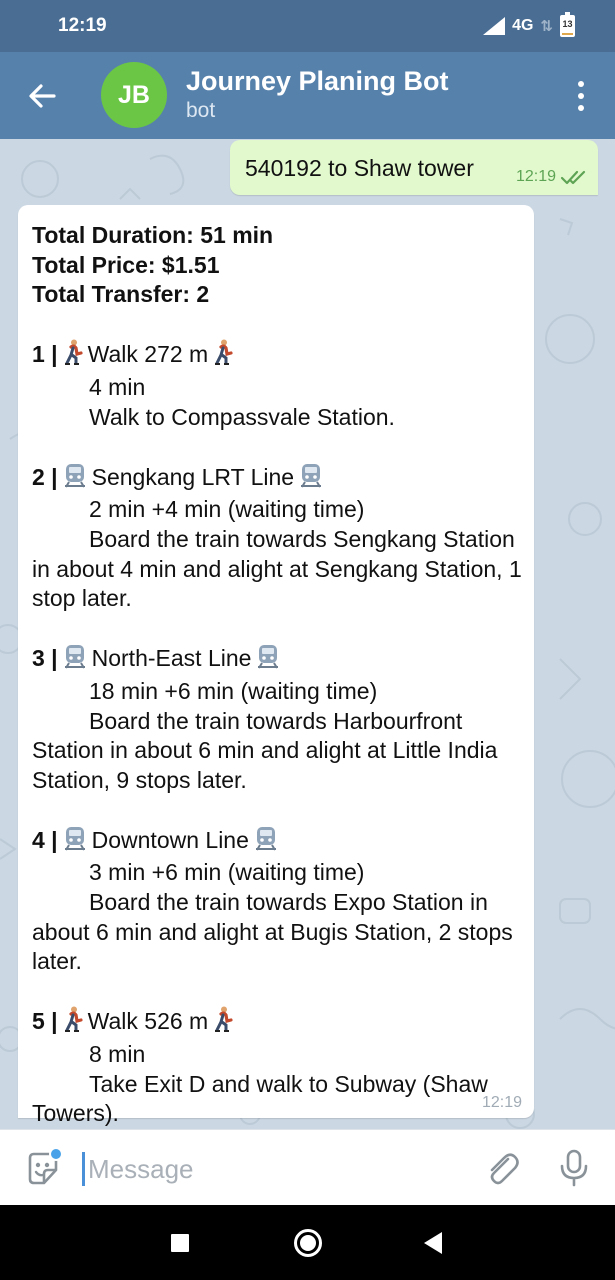  I want to click on paperclip-icon, so click(504, 1169).